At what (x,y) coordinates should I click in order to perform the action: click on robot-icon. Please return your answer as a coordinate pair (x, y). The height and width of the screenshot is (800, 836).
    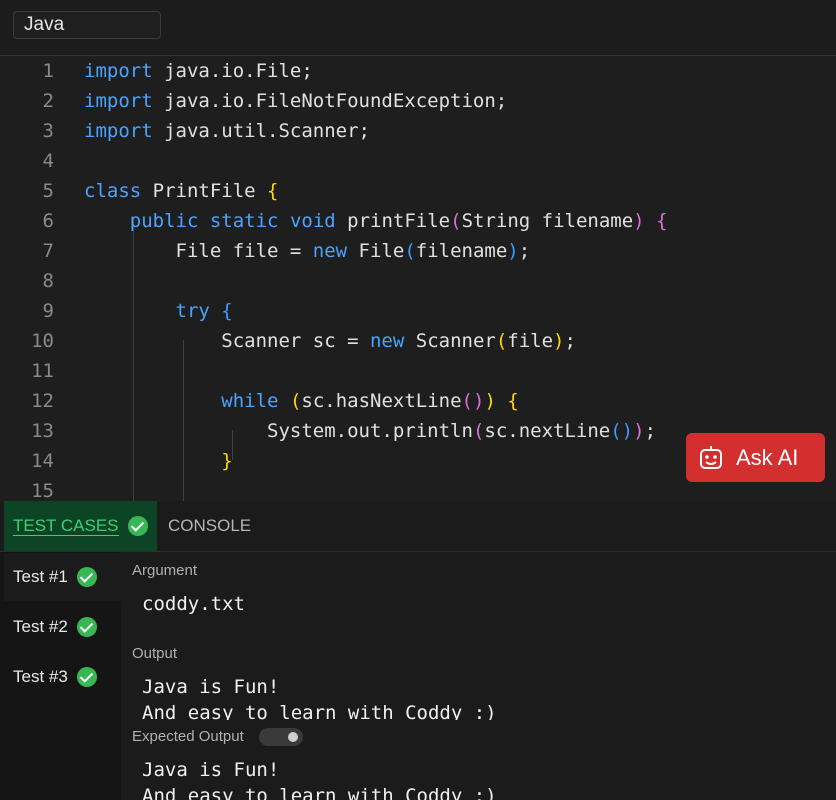
    Looking at the image, I should click on (711, 457).